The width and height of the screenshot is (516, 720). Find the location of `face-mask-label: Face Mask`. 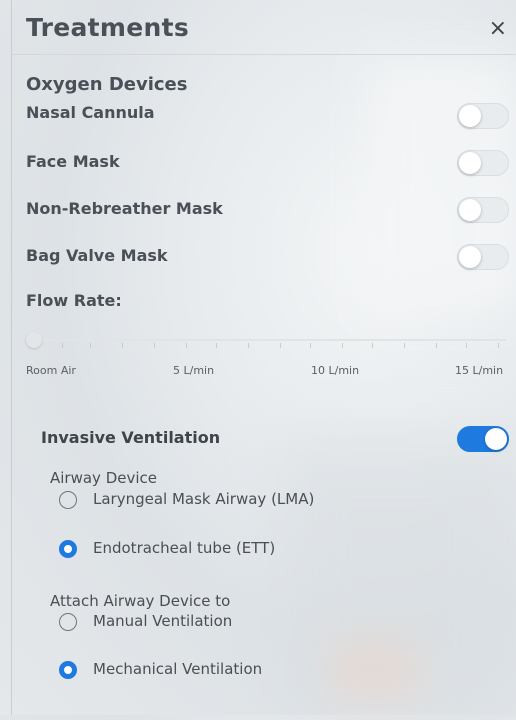

face-mask-label: Face Mask is located at coordinates (73, 161).